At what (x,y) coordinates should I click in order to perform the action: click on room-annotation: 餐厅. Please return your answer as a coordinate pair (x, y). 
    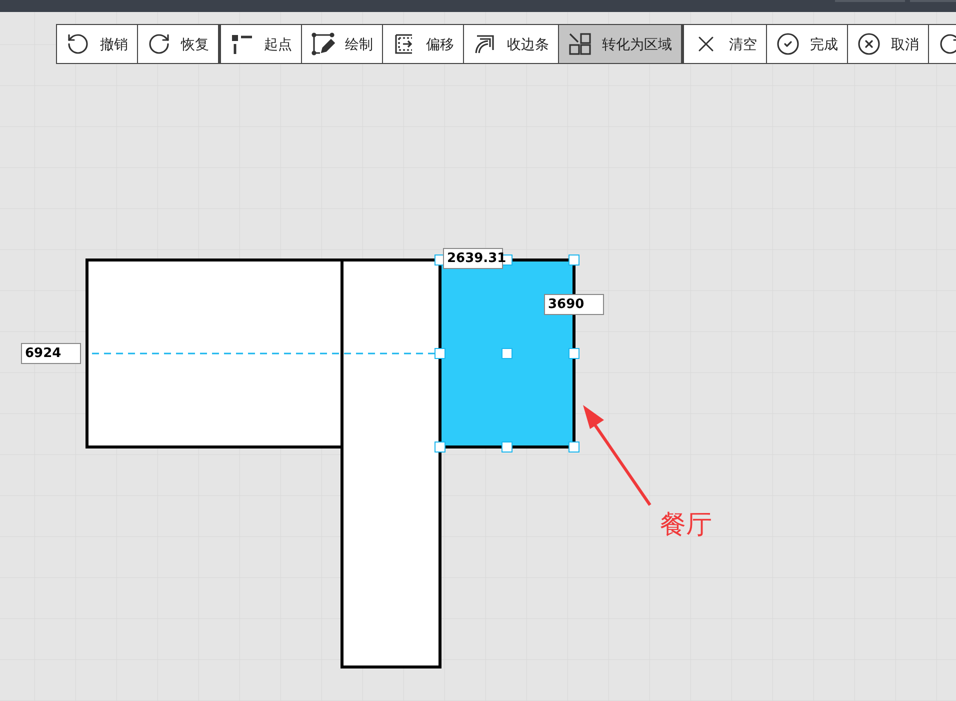
    Looking at the image, I should click on (686, 524).